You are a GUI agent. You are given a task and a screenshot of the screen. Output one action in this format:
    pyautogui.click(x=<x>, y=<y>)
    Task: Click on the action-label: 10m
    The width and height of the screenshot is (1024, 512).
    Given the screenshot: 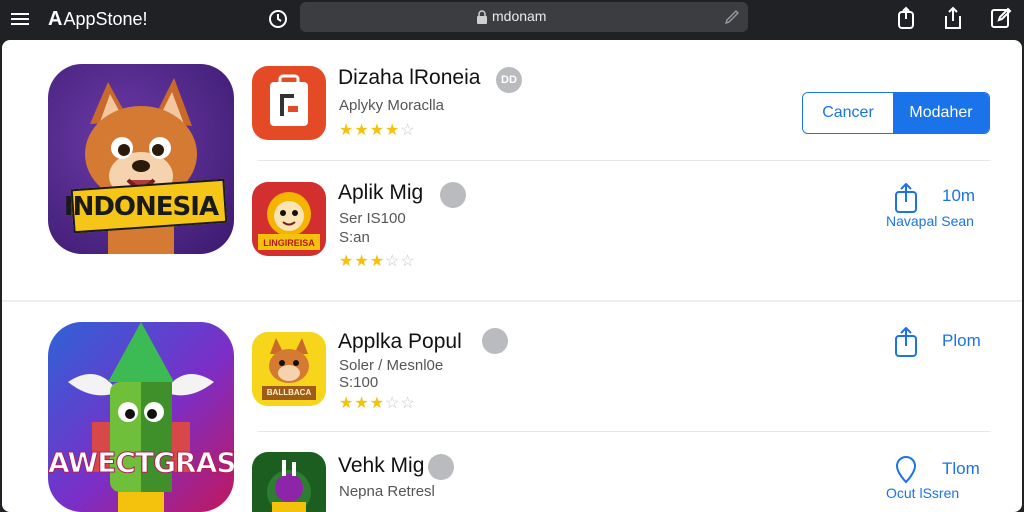 What is the action you would take?
    pyautogui.click(x=958, y=196)
    